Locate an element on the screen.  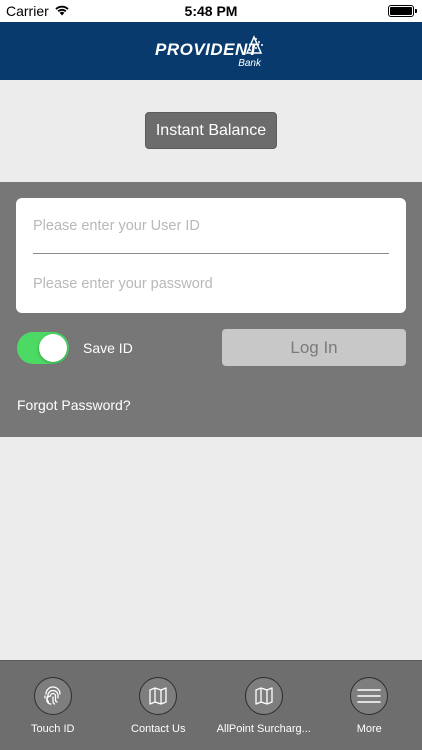
tab-touch-id: Touch ID is located at coordinates (53, 705).